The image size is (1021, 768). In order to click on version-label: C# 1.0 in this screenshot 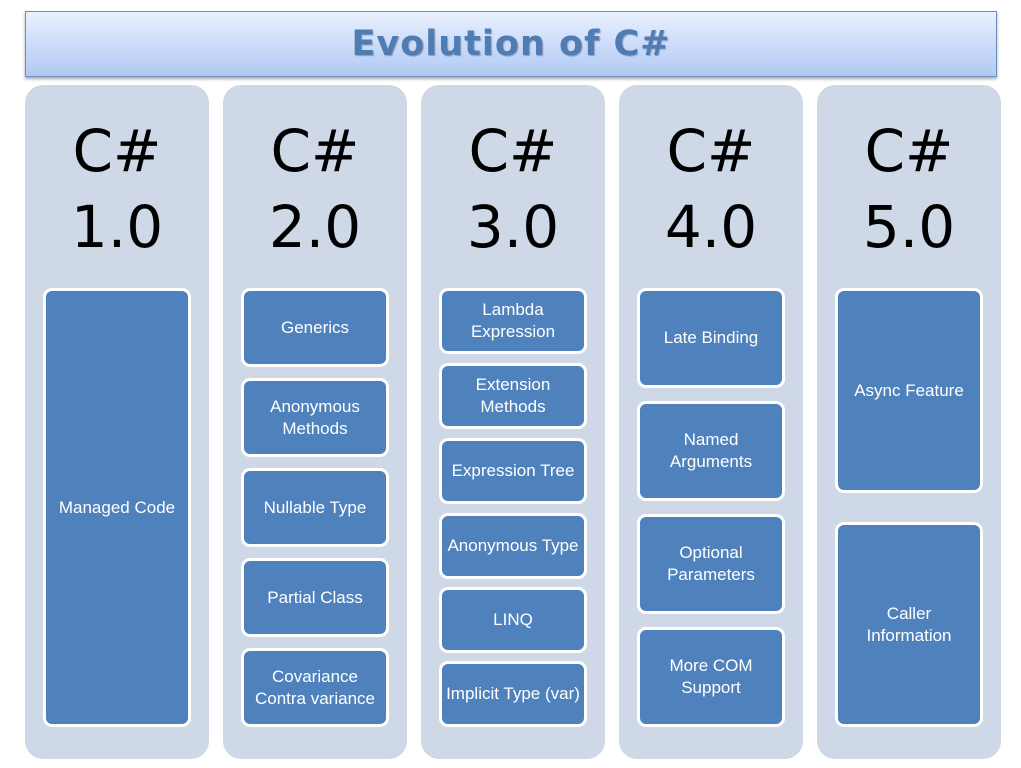, I will do `click(117, 189)`.